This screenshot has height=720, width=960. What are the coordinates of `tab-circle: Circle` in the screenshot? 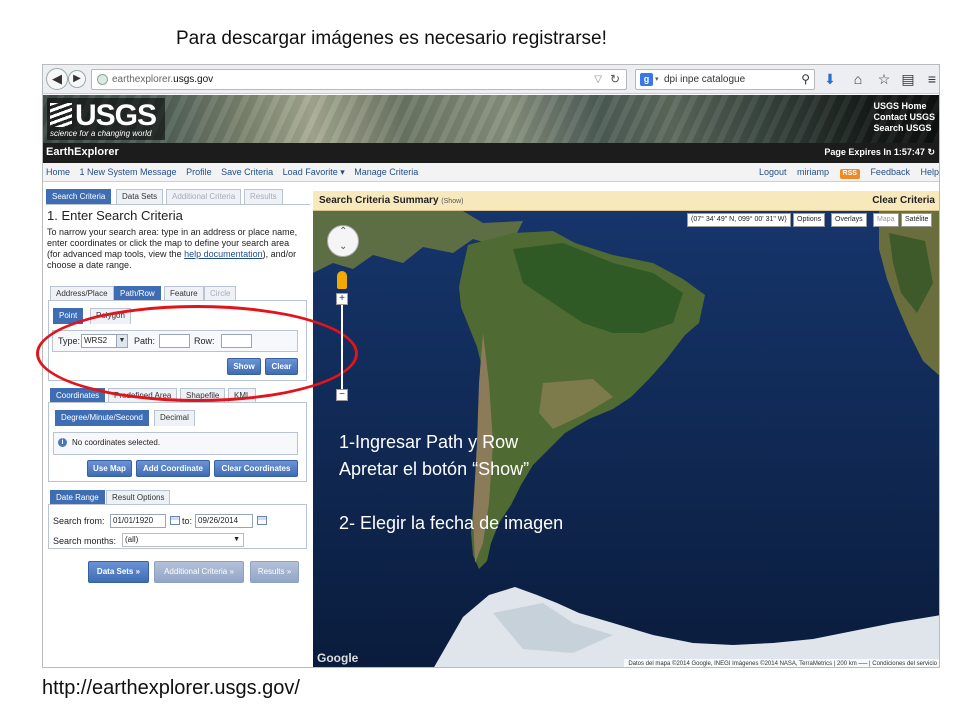 It's located at (220, 293).